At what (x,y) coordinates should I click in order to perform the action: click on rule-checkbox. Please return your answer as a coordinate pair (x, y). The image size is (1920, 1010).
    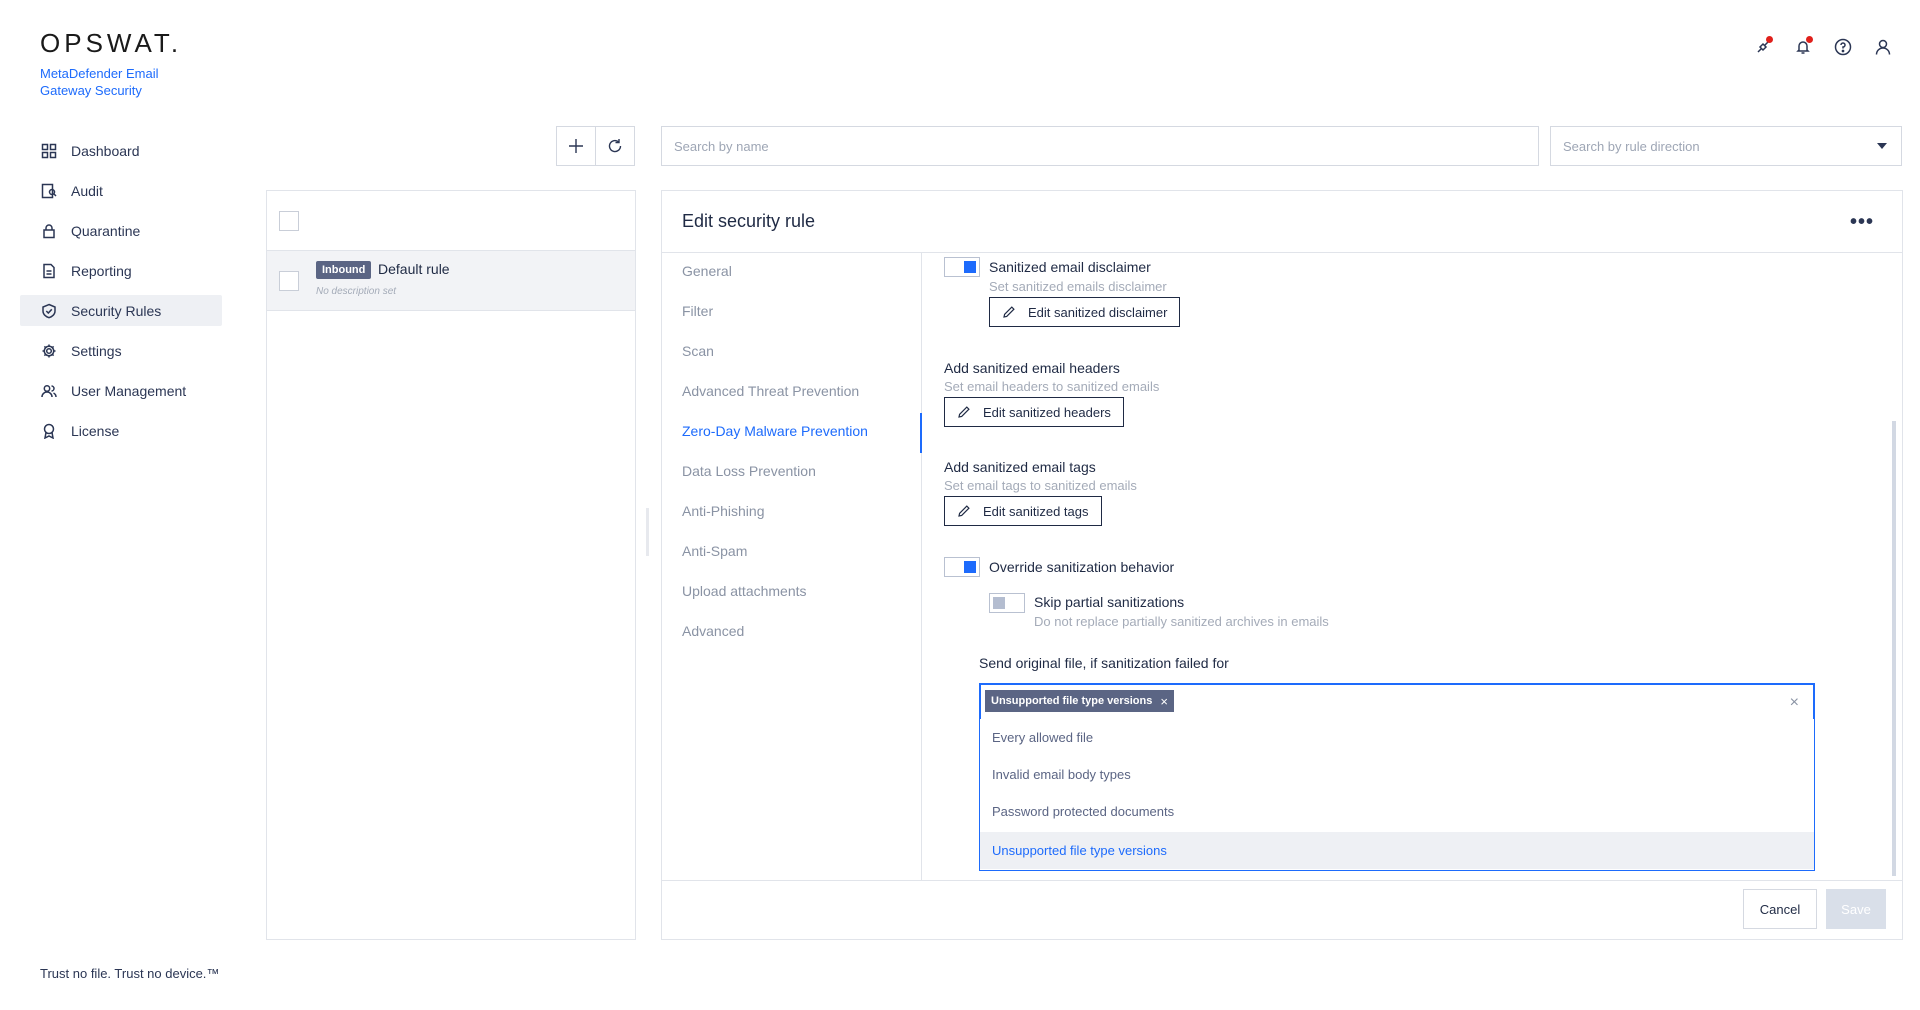
    Looking at the image, I should click on (289, 281).